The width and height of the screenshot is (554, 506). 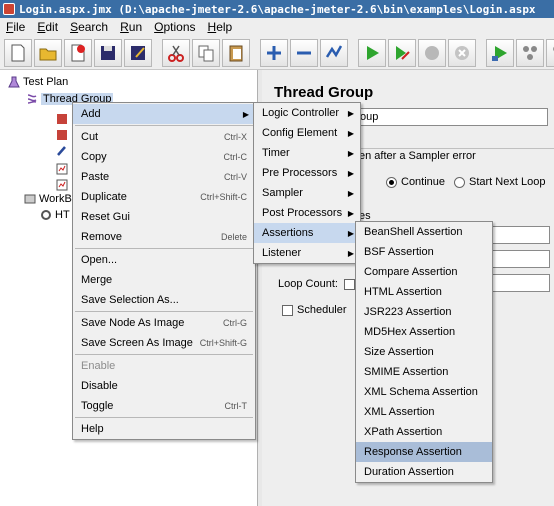 I want to click on menu-item-toggle: Toggle Ctrl-T, so click(x=164, y=406).